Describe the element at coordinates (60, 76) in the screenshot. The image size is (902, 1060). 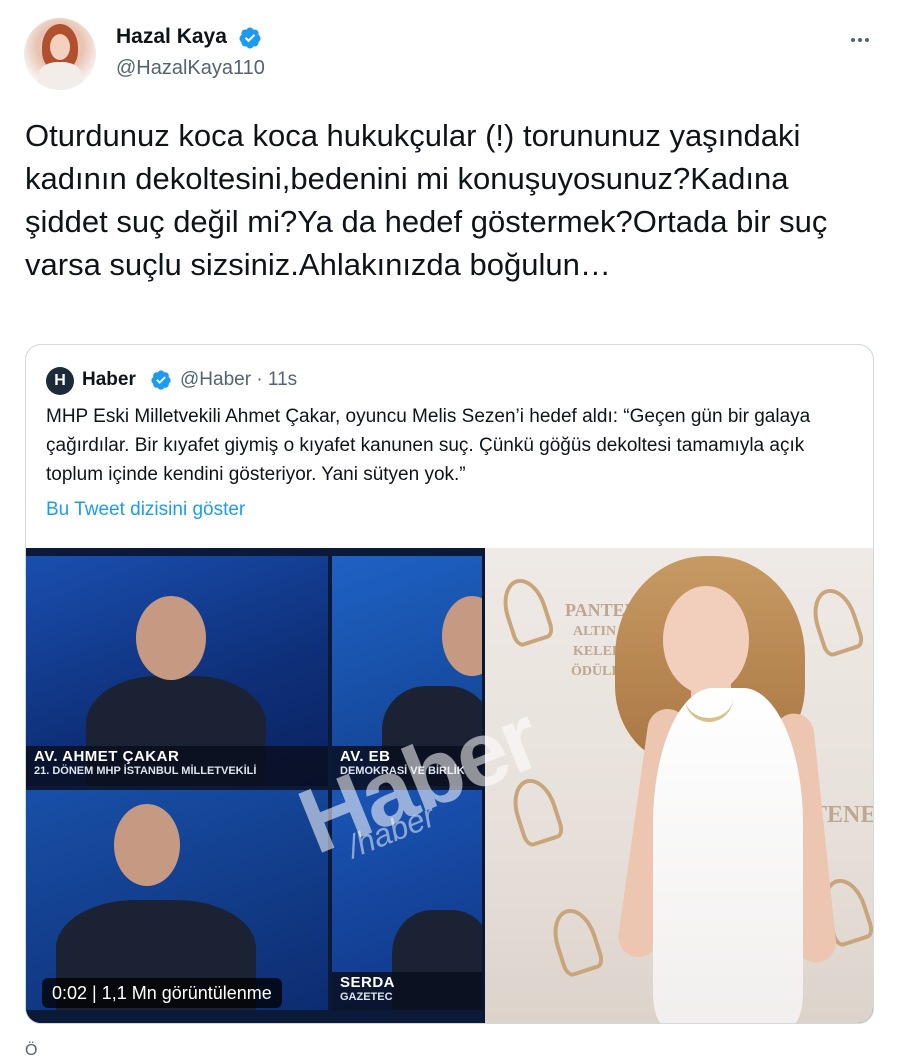
I see `avatar-dress` at that location.